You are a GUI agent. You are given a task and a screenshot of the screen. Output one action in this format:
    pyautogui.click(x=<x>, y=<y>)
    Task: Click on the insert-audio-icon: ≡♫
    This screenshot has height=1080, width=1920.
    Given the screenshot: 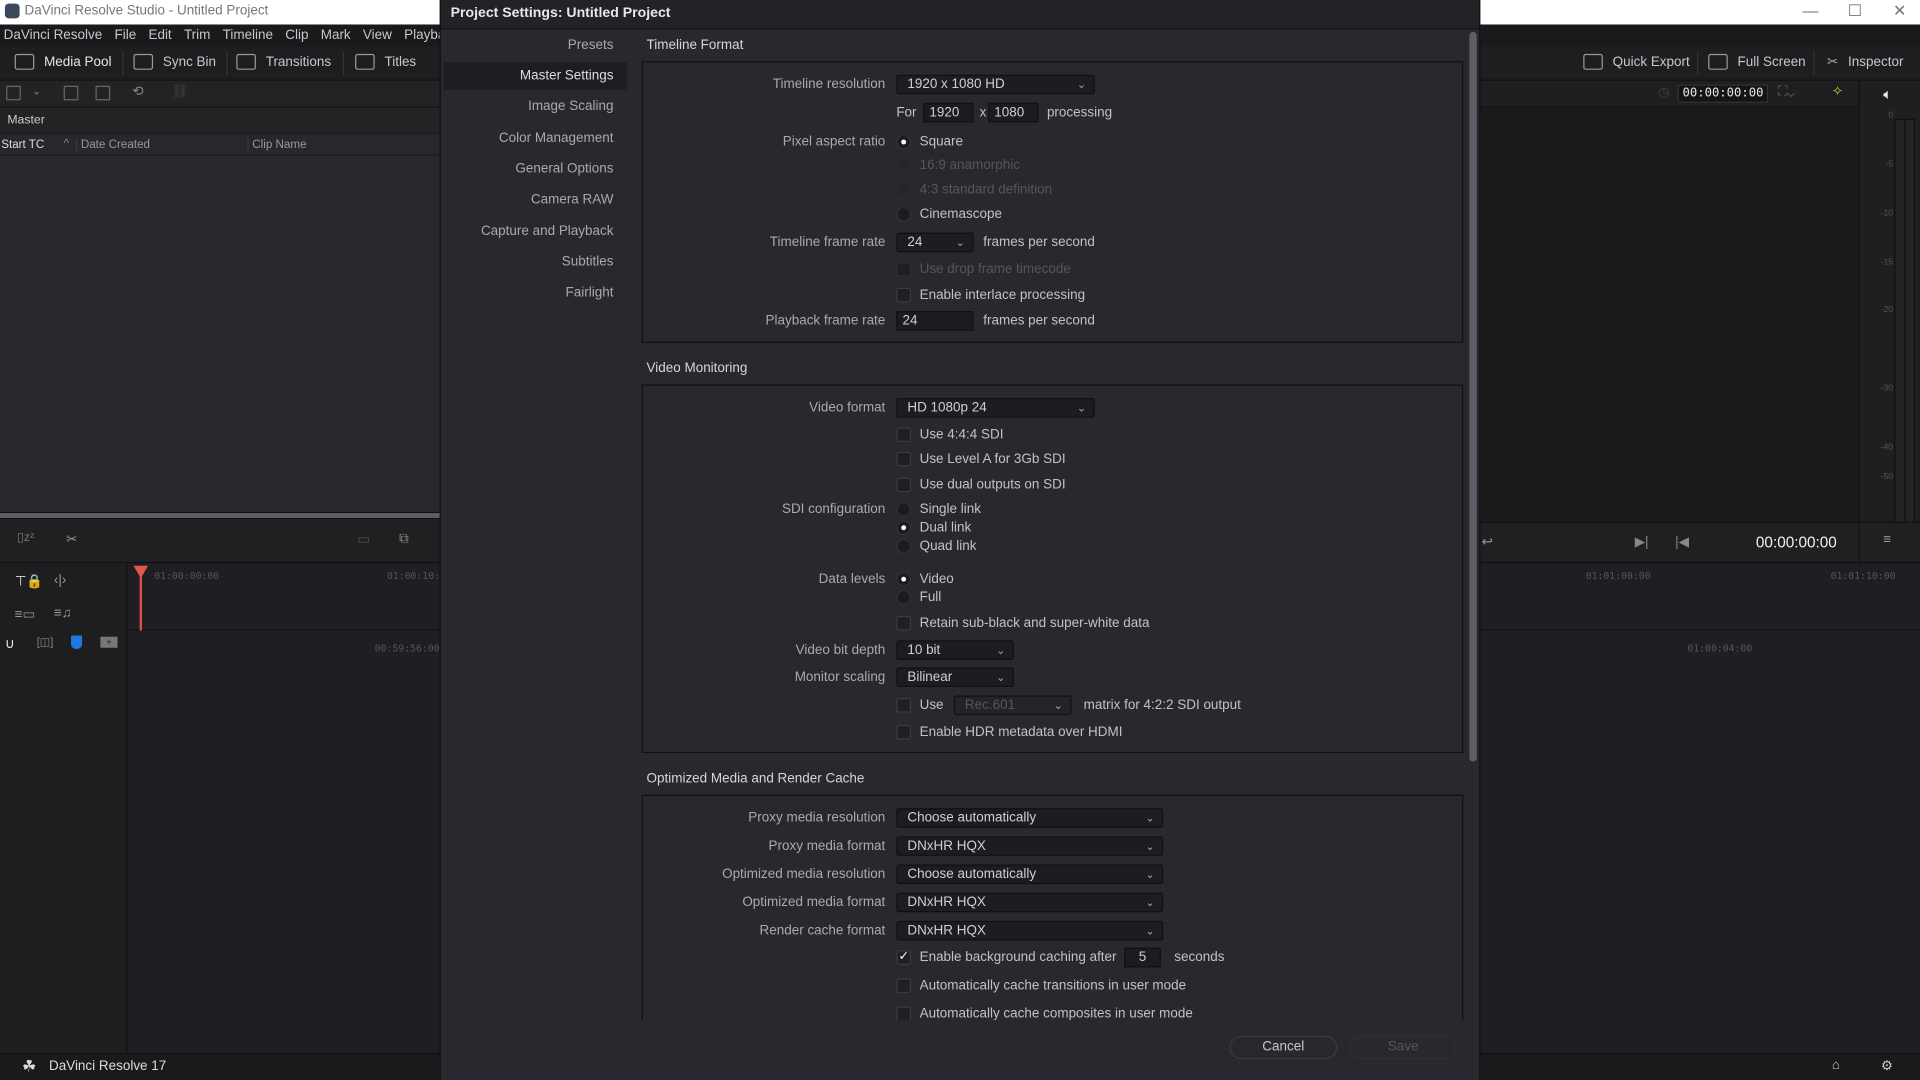 What is the action you would take?
    pyautogui.click(x=63, y=613)
    